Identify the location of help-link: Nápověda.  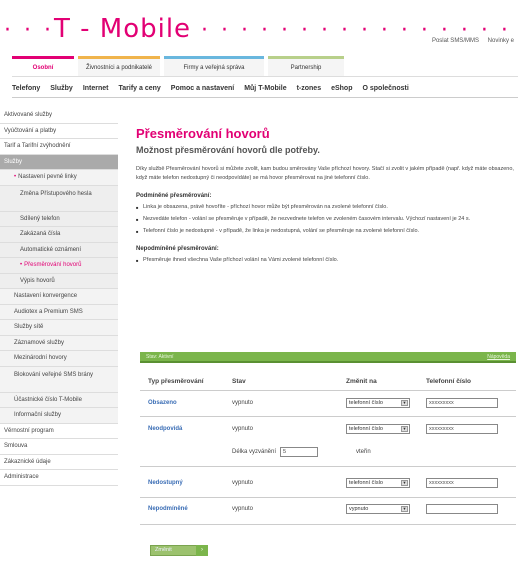
(498, 357).